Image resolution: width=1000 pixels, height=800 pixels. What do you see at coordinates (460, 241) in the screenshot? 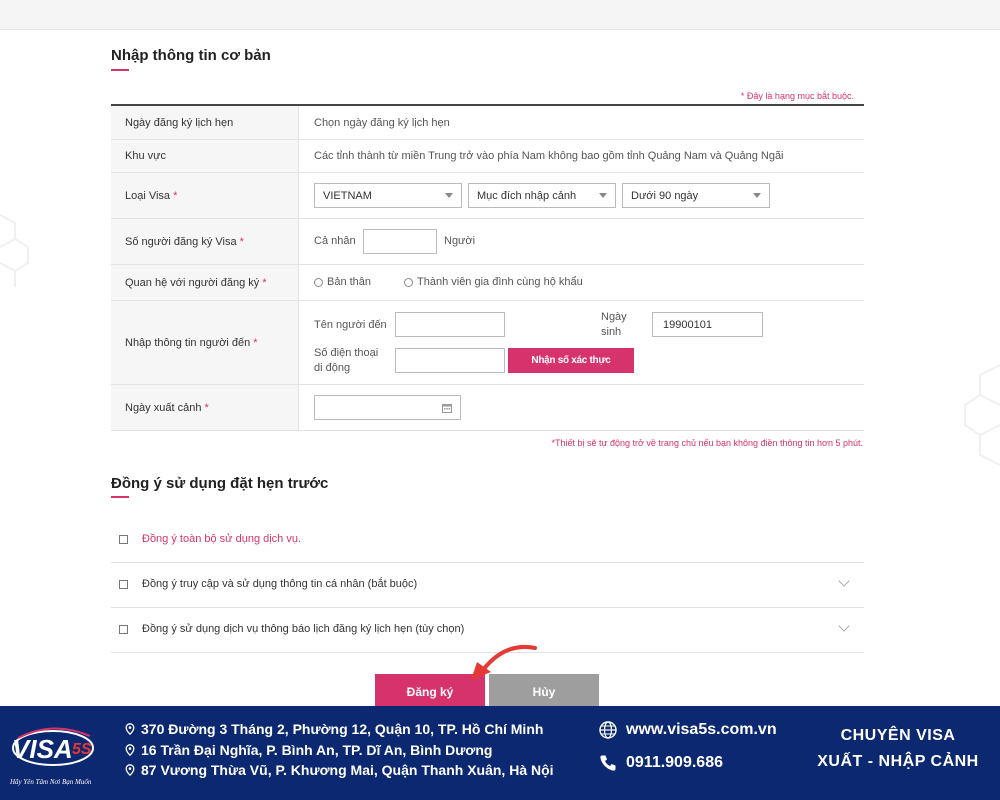
I see `applicant-count-suffix: Người` at bounding box center [460, 241].